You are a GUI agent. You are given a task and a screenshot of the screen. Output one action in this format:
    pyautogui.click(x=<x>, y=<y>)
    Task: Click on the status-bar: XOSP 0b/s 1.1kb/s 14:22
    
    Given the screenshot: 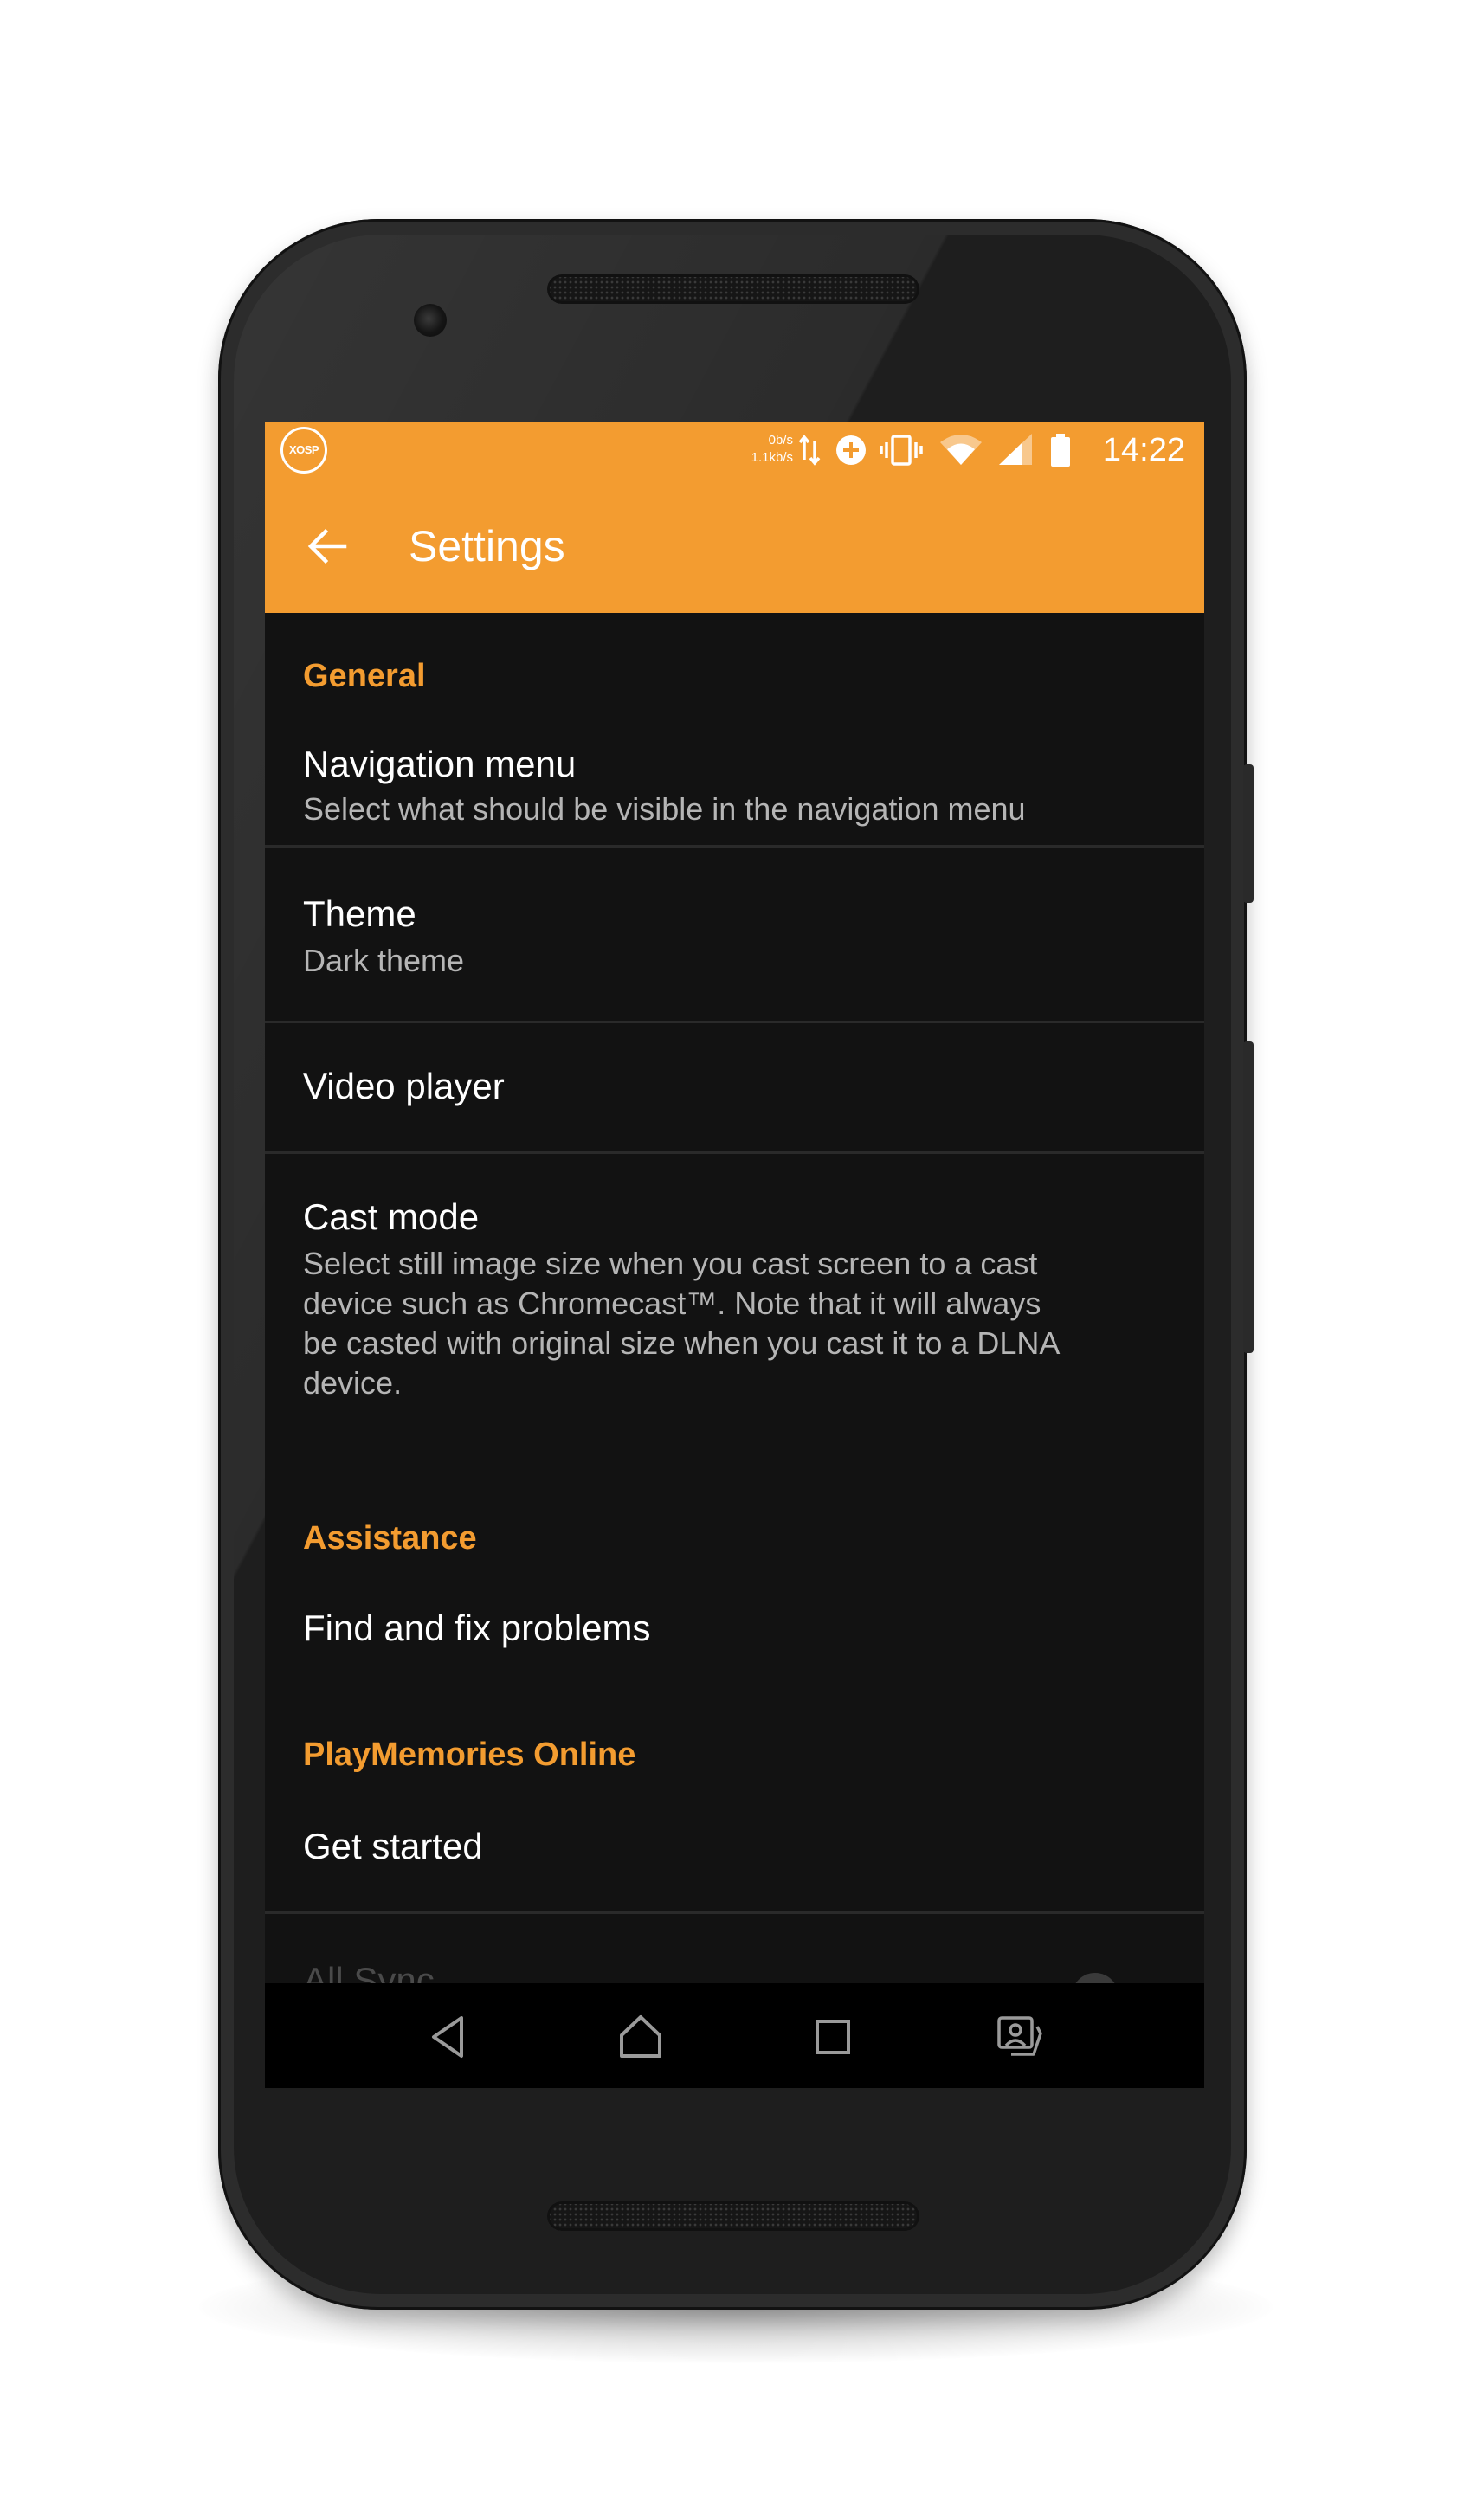 What is the action you would take?
    pyautogui.click(x=735, y=450)
    